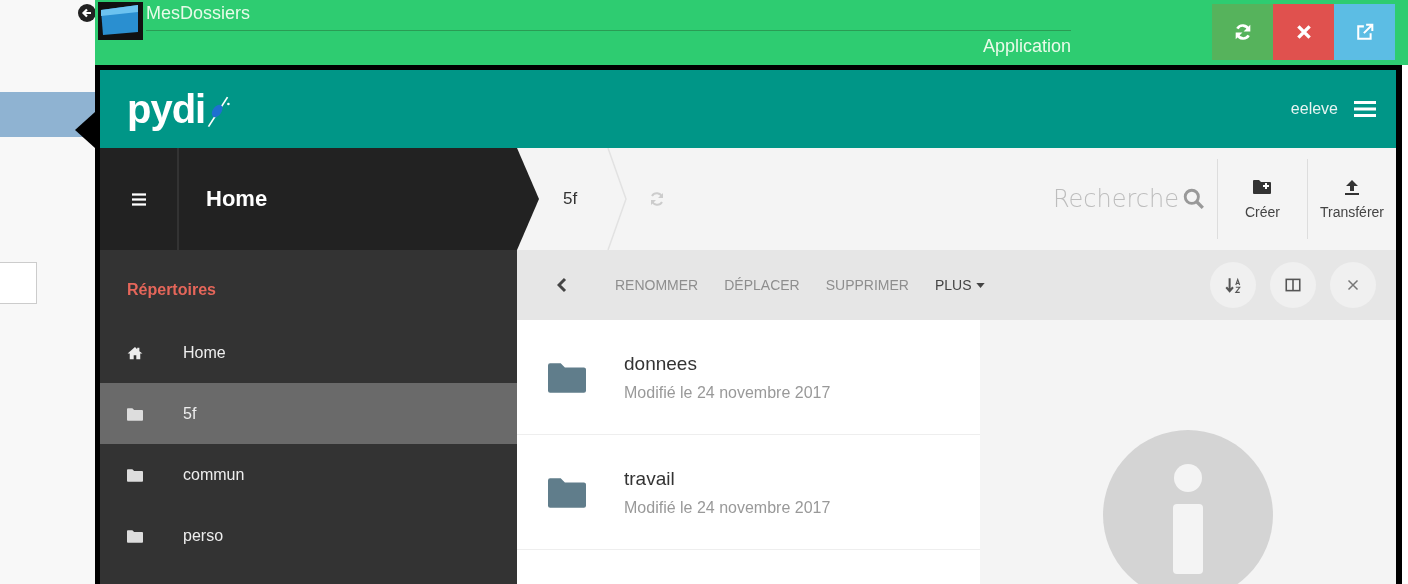  What do you see at coordinates (308, 535) in the screenshot?
I see `sidebar-item: perso` at bounding box center [308, 535].